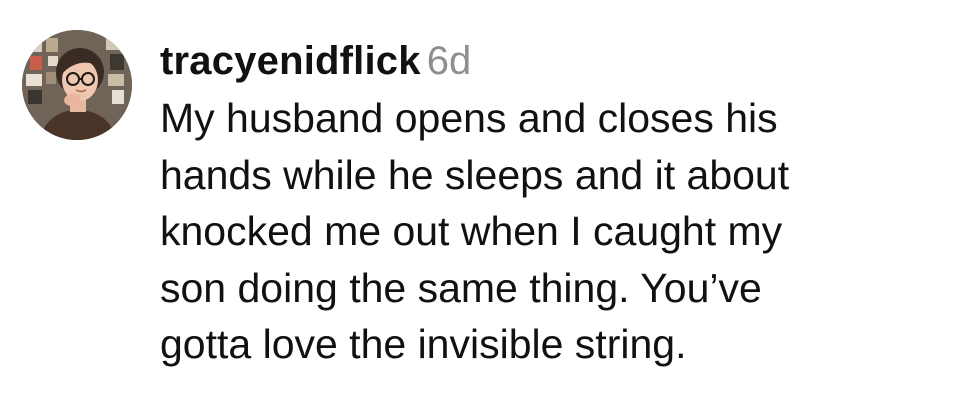 Image resolution: width=980 pixels, height=417 pixels. I want to click on comment-text-line: My husband opens and closes his, so click(469, 118).